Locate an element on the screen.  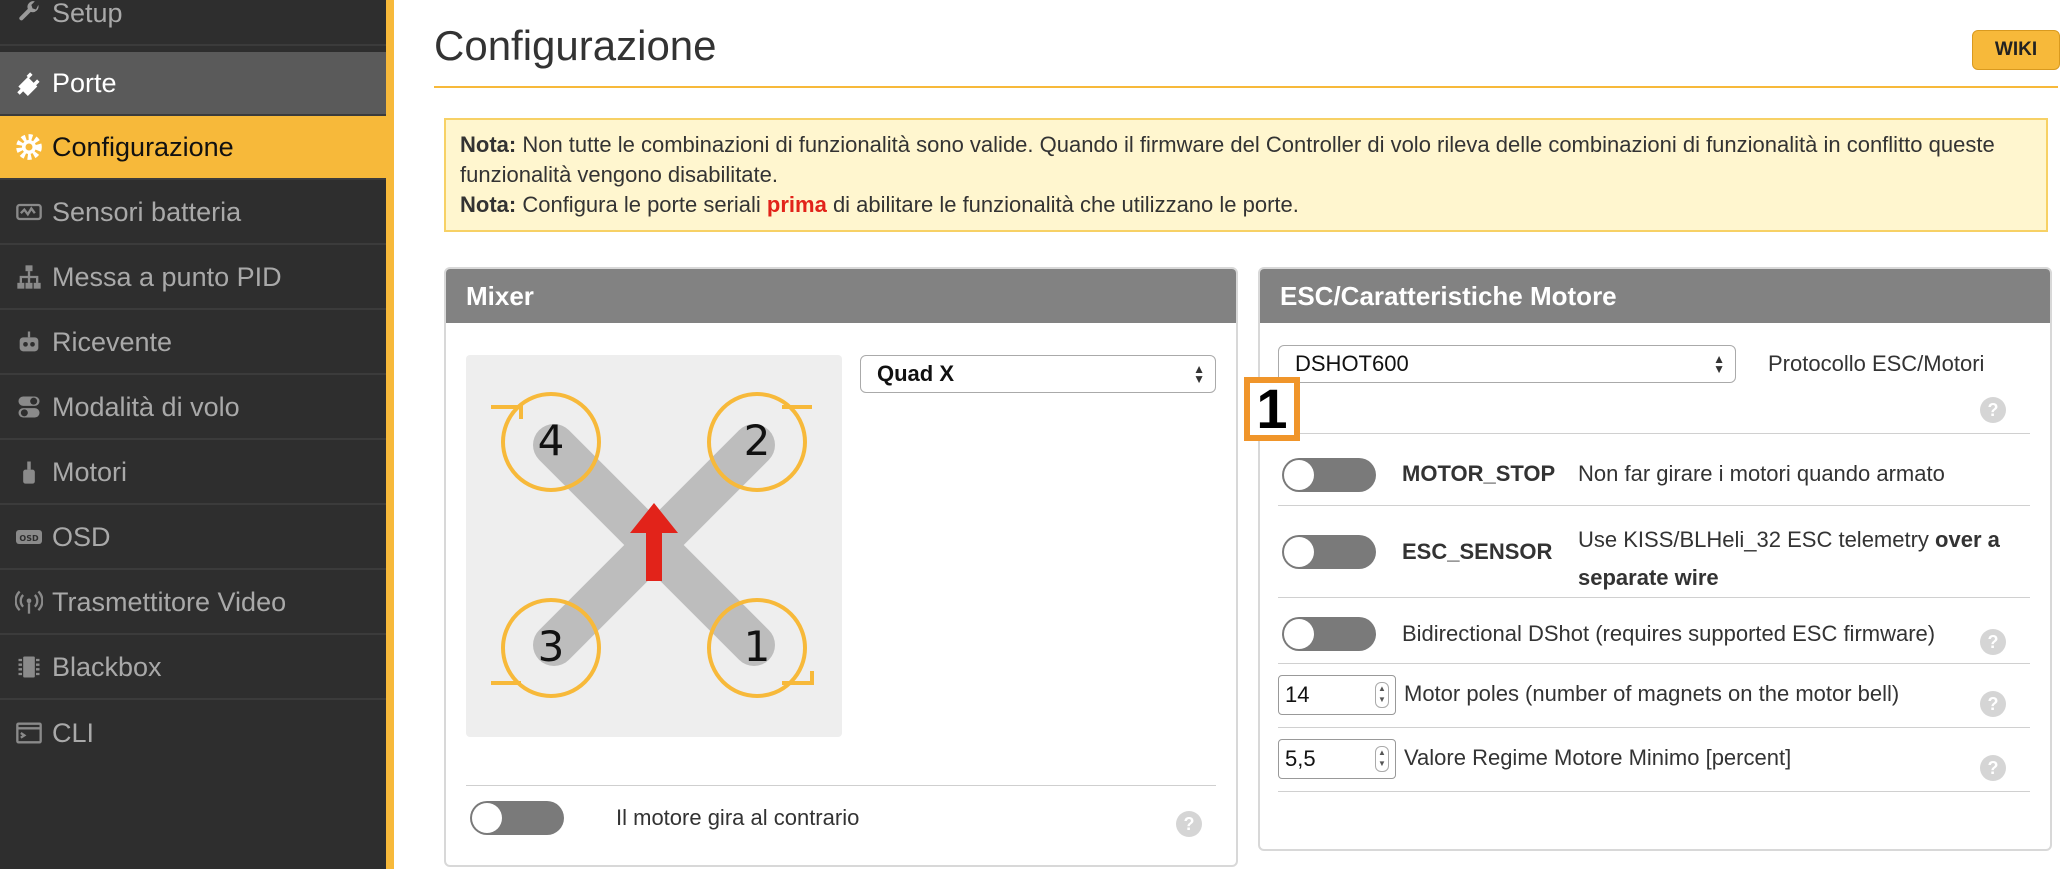
sidebar-item-label: CLI is located at coordinates (73, 732).